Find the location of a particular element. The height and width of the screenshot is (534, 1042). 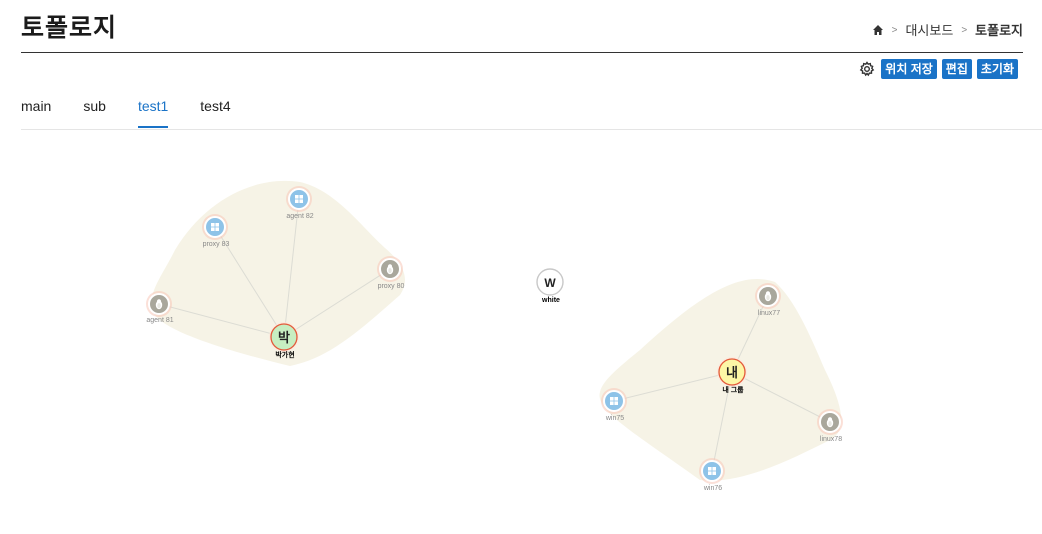

agent-node: linux77 is located at coordinates (768, 300).